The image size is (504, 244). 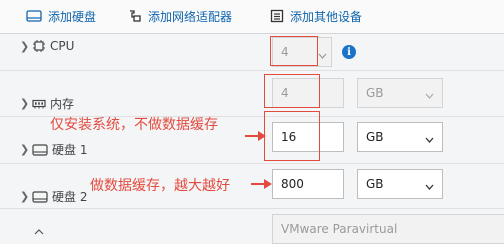 I want to click on info-icon: i, so click(x=349, y=52).